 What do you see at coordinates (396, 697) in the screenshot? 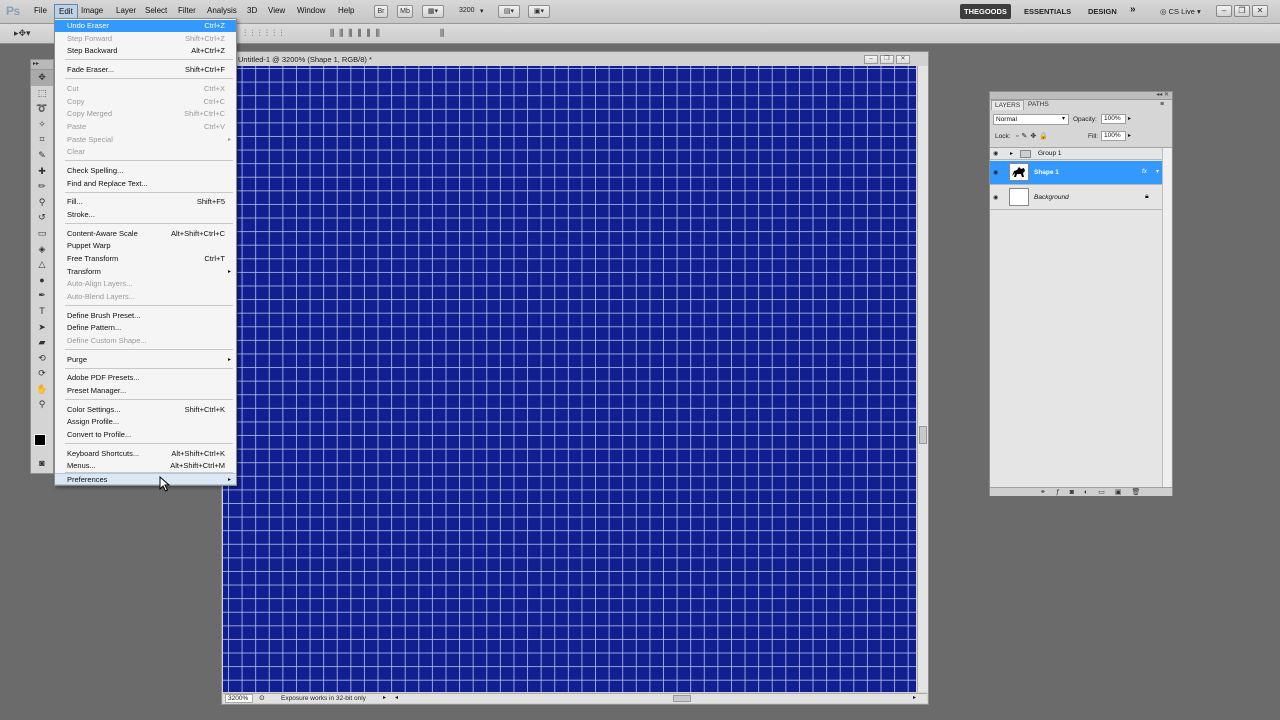
I see `scroll-left-icon: ◂` at bounding box center [396, 697].